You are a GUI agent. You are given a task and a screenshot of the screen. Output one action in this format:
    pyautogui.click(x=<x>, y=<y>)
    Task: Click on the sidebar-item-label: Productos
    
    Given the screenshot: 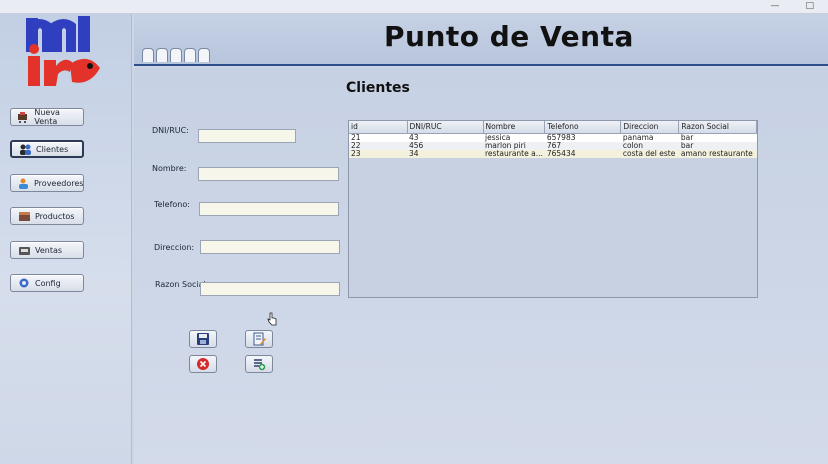 What is the action you would take?
    pyautogui.click(x=55, y=216)
    